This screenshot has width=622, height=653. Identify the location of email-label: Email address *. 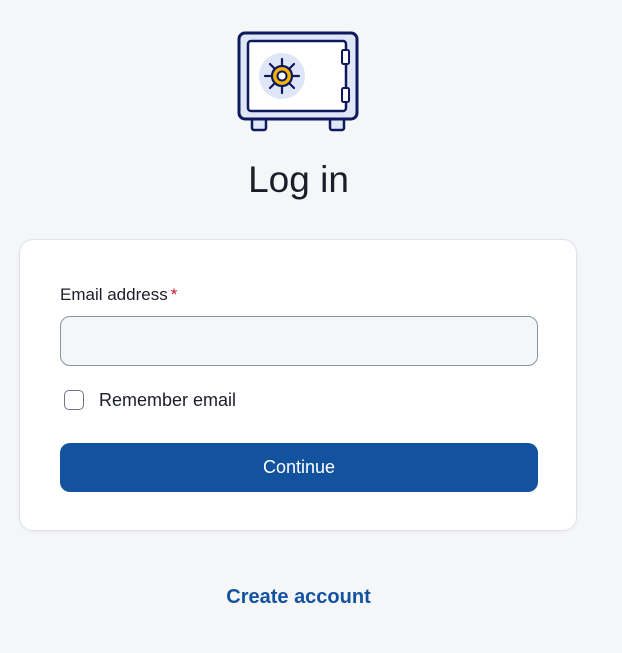
(118, 295).